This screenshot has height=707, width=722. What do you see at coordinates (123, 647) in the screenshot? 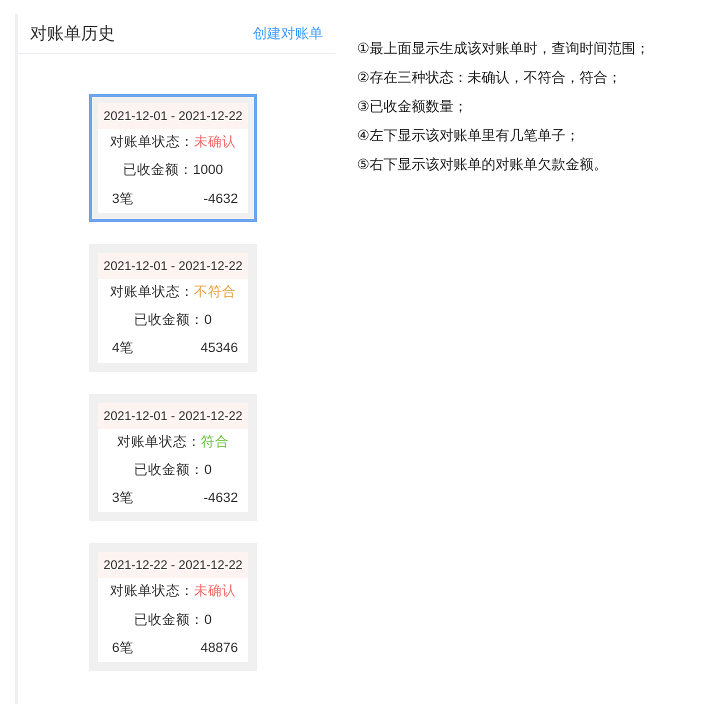
I see `order-count: 6笔` at bounding box center [123, 647].